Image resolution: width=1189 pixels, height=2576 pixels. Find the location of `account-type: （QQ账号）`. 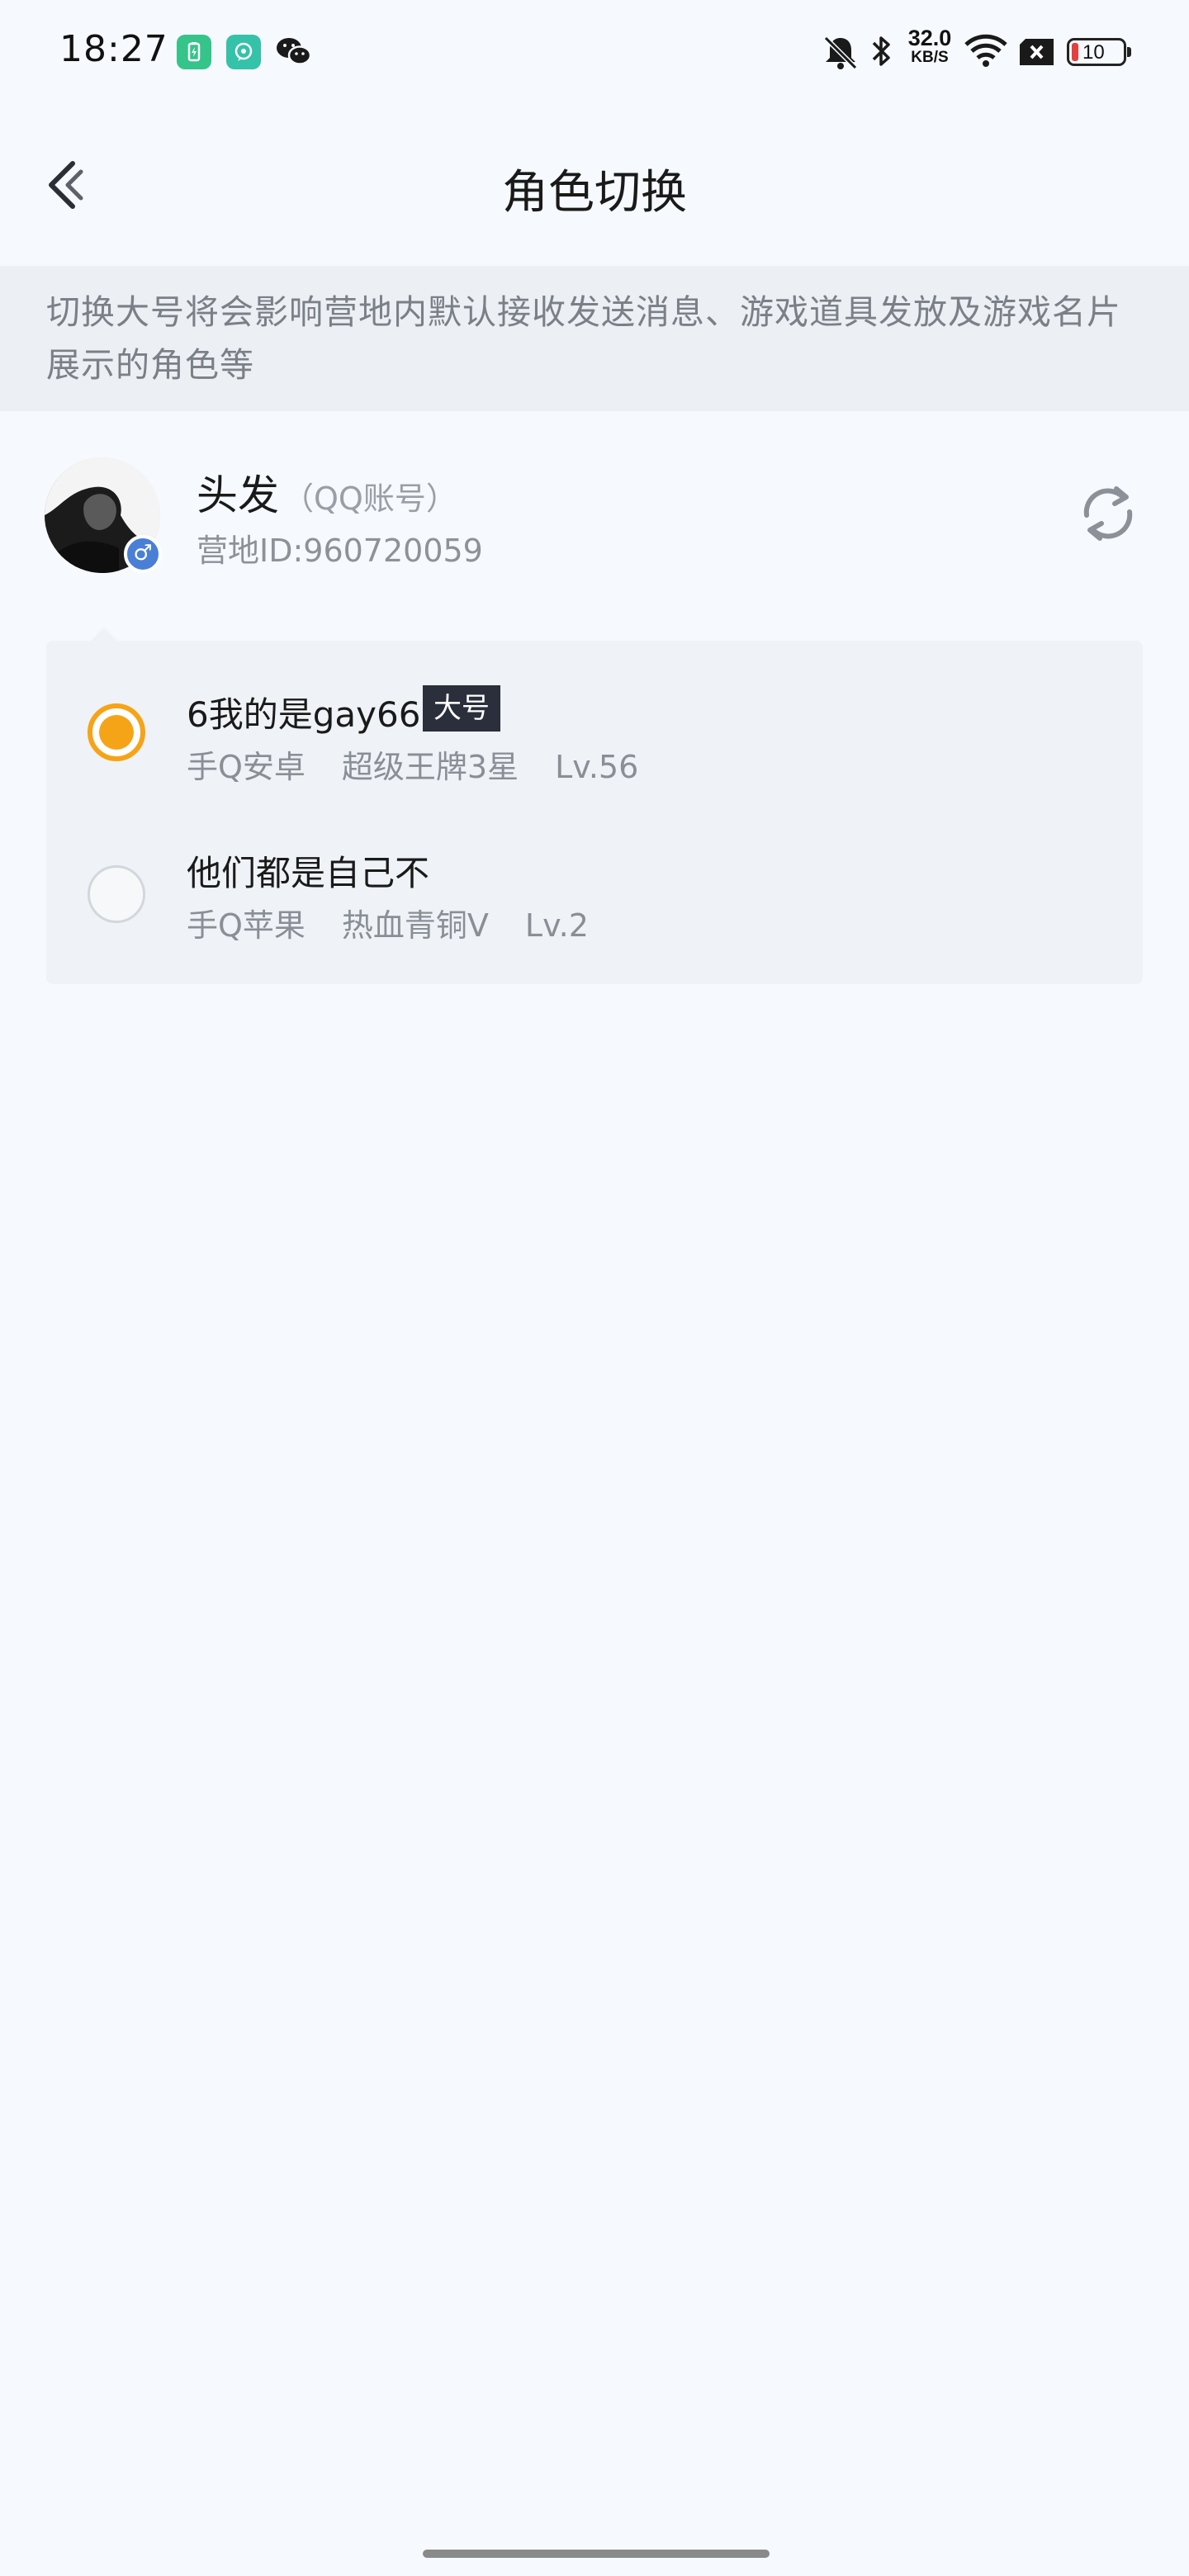

account-type: （QQ账号） is located at coordinates (369, 499).